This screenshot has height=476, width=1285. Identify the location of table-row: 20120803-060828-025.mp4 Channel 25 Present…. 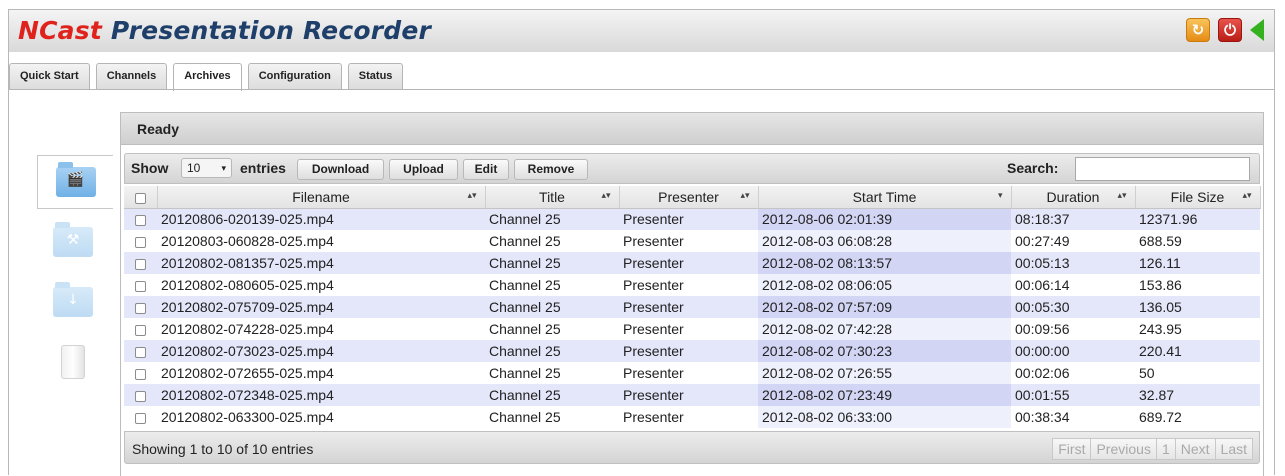
(692, 241).